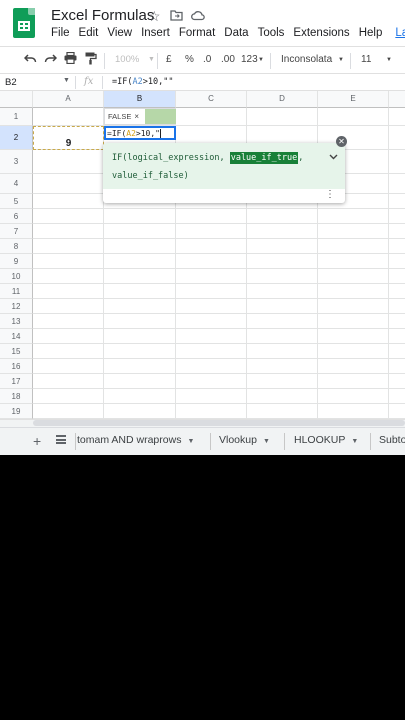  I want to click on toolbar-divider, so click(350, 61).